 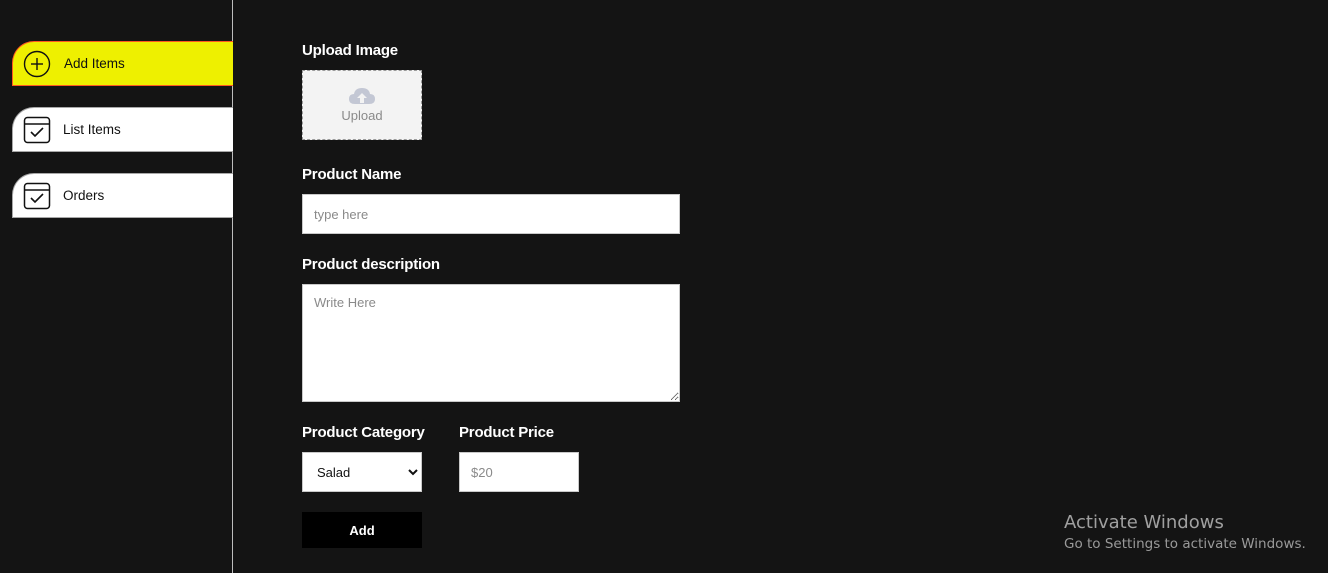 What do you see at coordinates (37, 64) in the screenshot?
I see `add-circle-icon` at bounding box center [37, 64].